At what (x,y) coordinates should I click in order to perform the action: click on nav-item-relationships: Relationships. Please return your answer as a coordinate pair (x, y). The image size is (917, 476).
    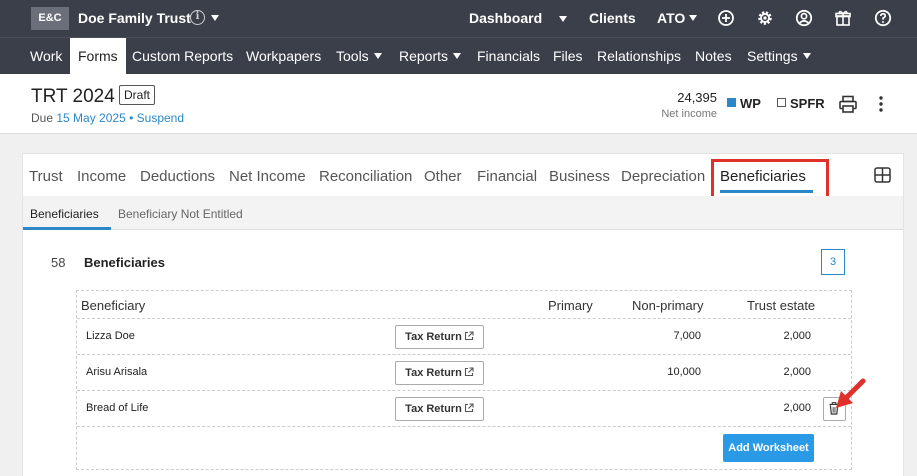
    Looking at the image, I should click on (639, 56).